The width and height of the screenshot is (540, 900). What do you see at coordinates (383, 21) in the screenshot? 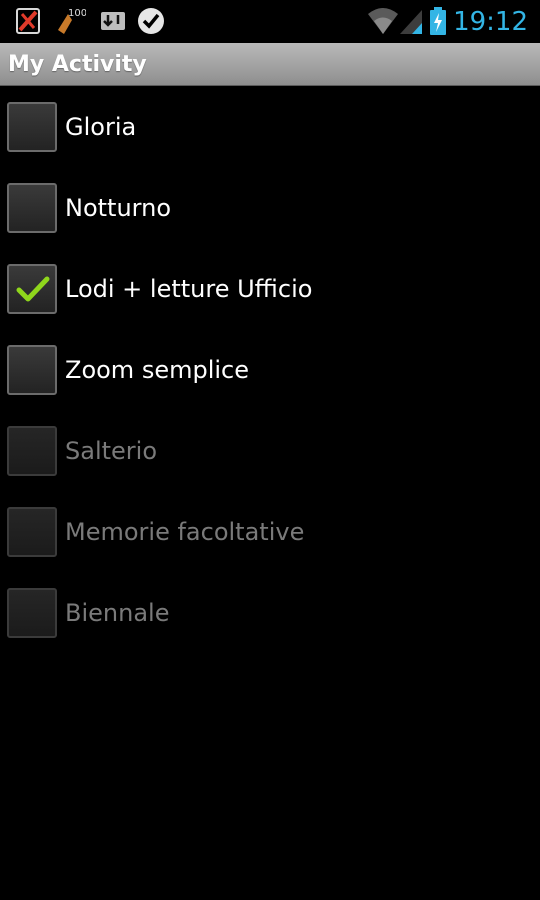
I see `wifi-icon` at bounding box center [383, 21].